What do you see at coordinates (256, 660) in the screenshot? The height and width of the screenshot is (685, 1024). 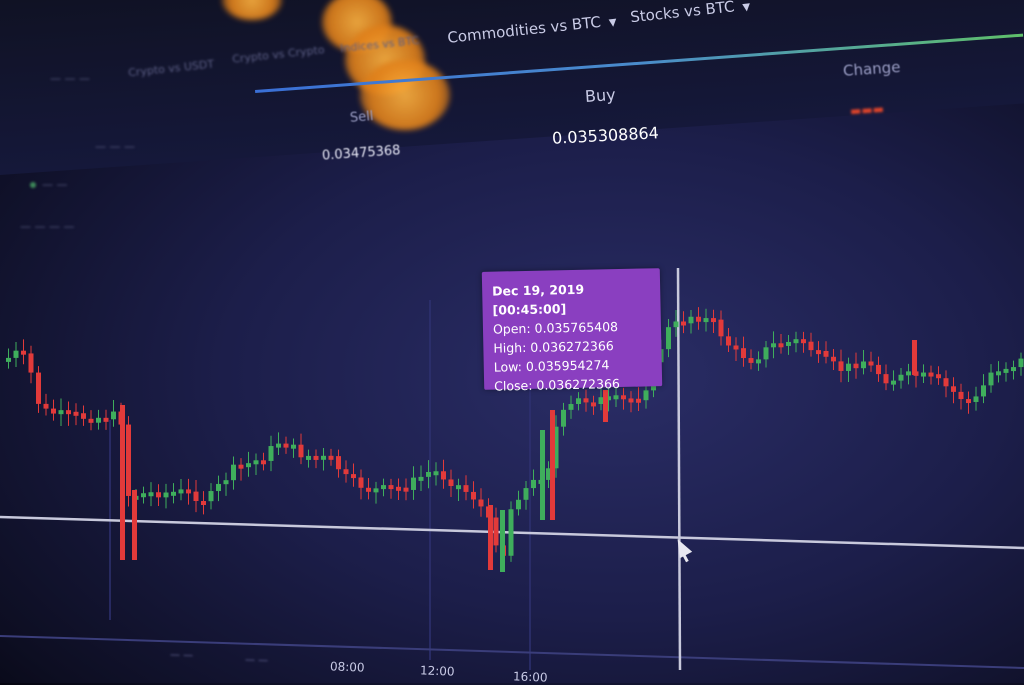 I see `time-tick-label: — —` at bounding box center [256, 660].